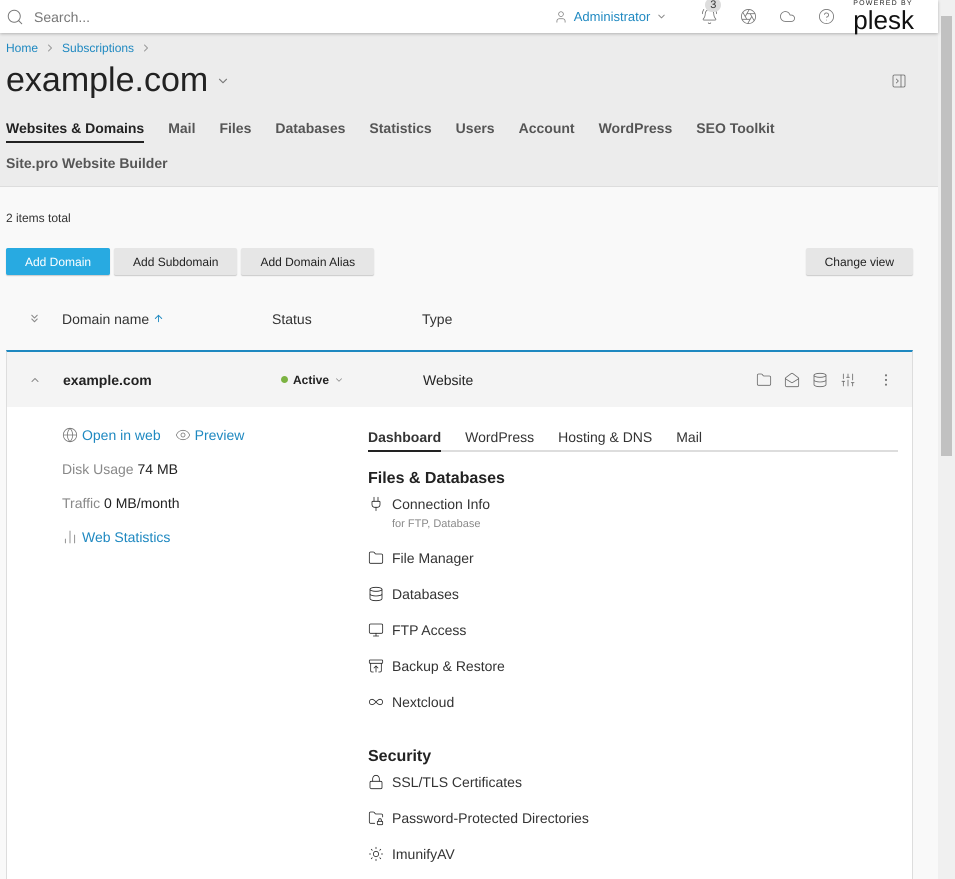 The height and width of the screenshot is (879, 955). Describe the element at coordinates (735, 128) in the screenshot. I see `tab: SEO Toolkit` at that location.